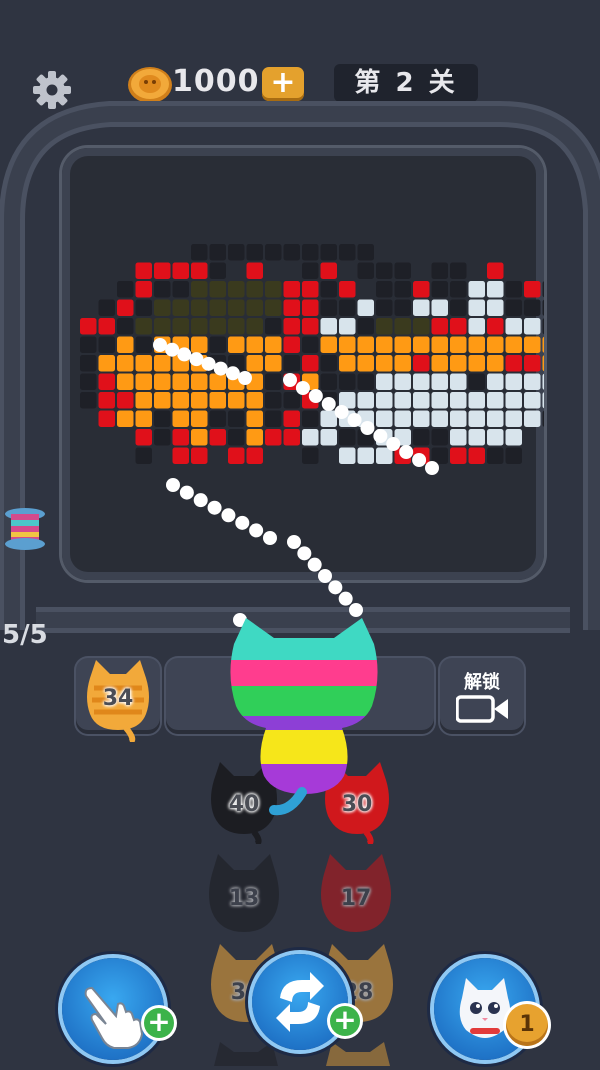 The width and height of the screenshot is (600, 1070). I want to click on slot-cat-orange: 34, so click(118, 701).